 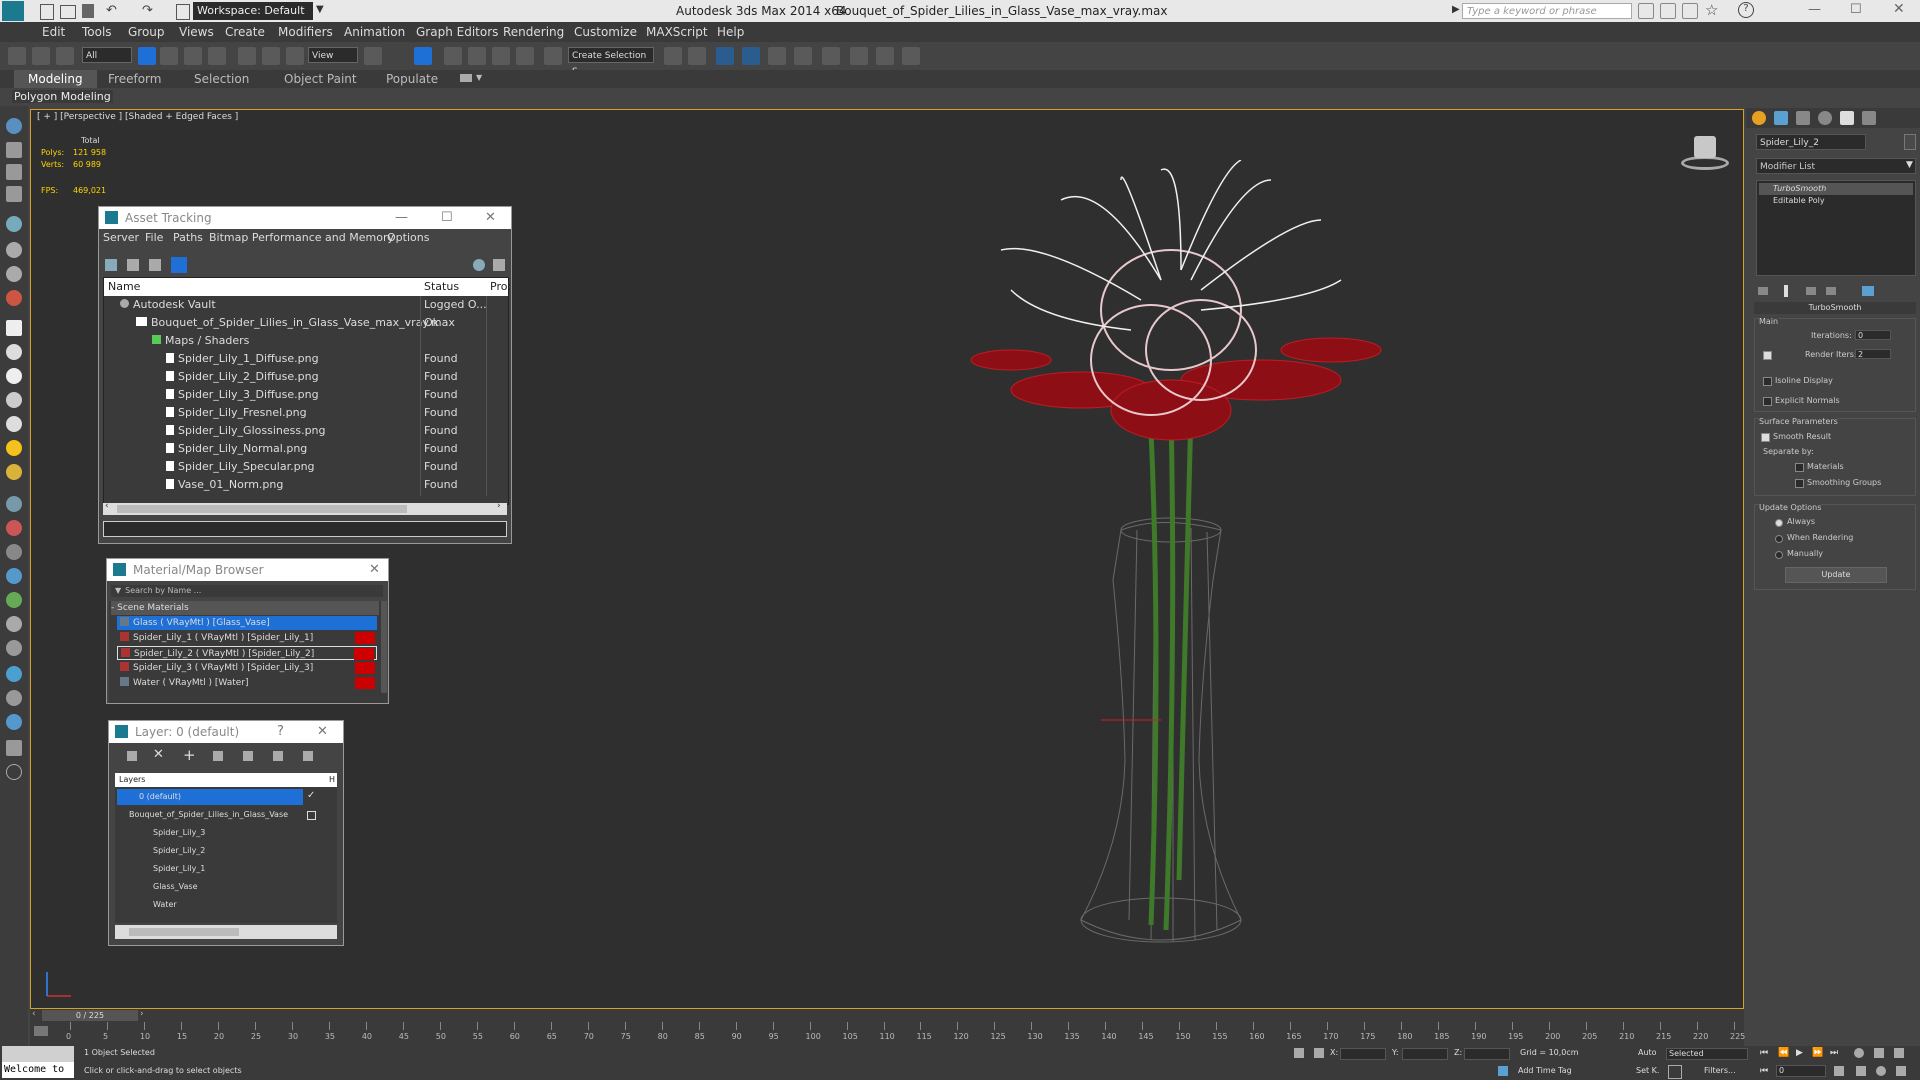 What do you see at coordinates (14, 722) in the screenshot?
I see `display-icon` at bounding box center [14, 722].